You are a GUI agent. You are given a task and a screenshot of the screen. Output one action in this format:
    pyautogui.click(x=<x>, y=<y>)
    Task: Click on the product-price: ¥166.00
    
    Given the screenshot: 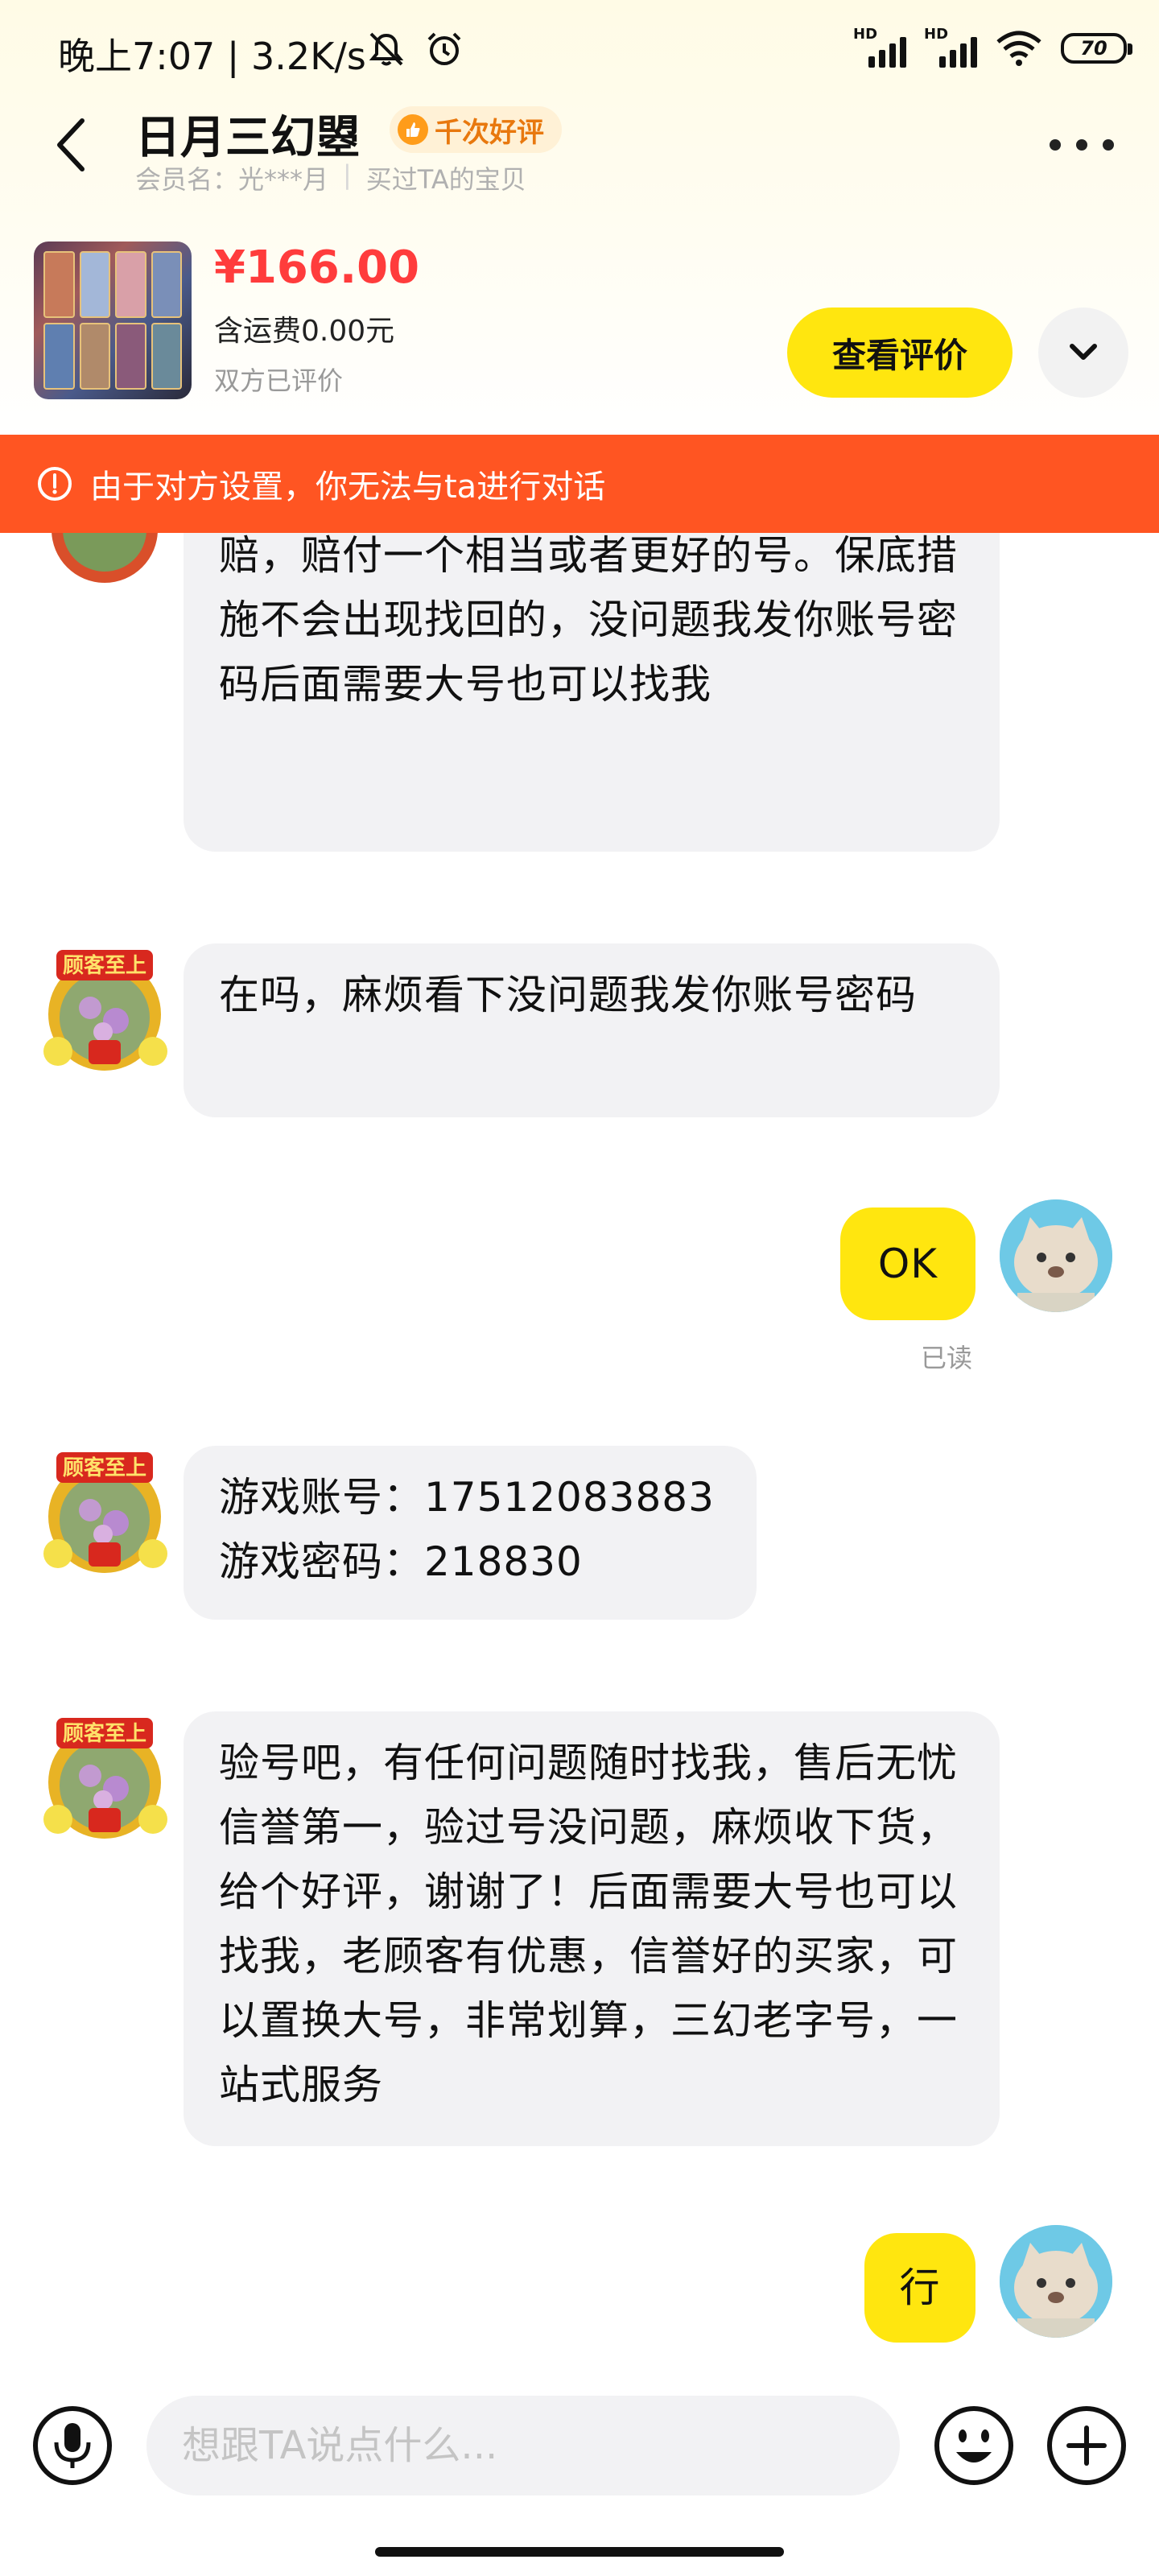 What is the action you would take?
    pyautogui.click(x=317, y=268)
    